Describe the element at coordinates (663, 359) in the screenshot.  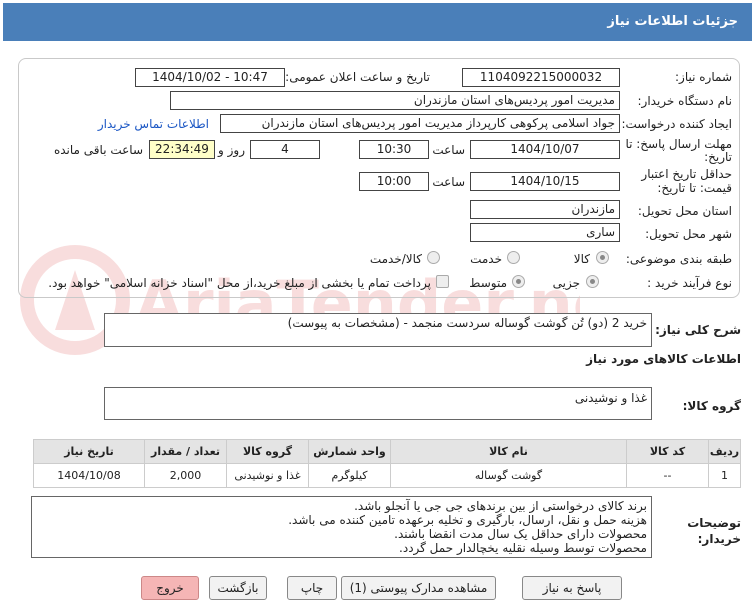
I see `goods-section-title: اطلاعات کالاهای مورد نیاز` at that location.